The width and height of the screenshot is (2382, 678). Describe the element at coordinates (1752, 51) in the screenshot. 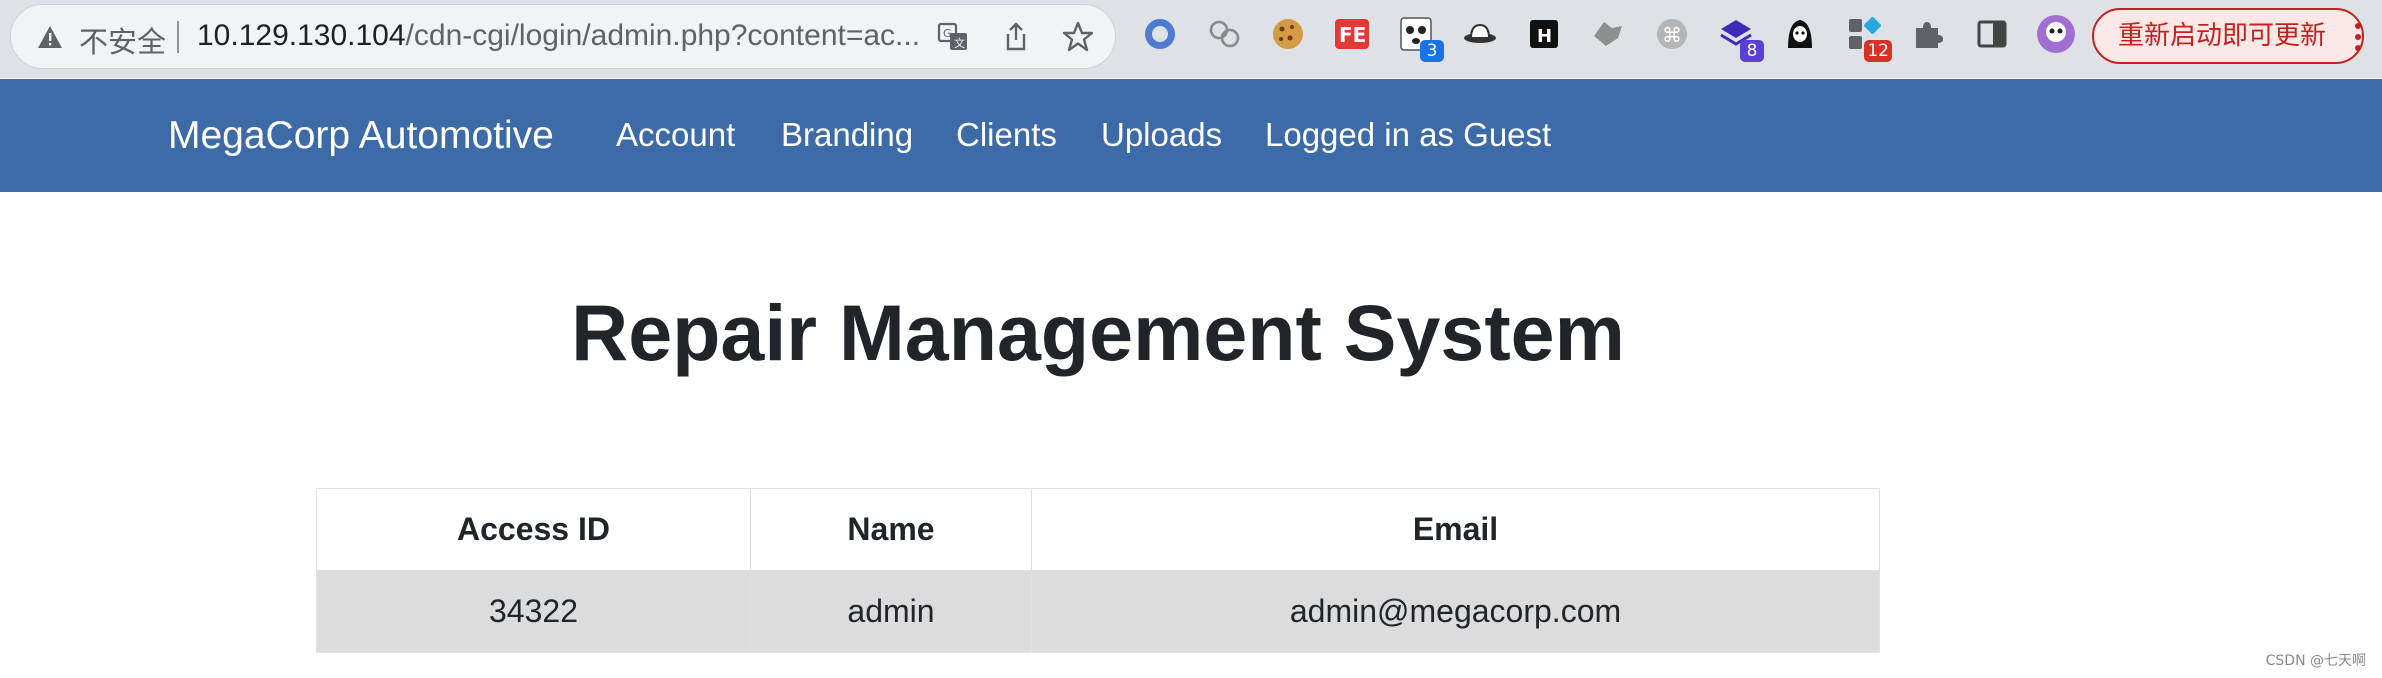

I see `badge: 8` at that location.